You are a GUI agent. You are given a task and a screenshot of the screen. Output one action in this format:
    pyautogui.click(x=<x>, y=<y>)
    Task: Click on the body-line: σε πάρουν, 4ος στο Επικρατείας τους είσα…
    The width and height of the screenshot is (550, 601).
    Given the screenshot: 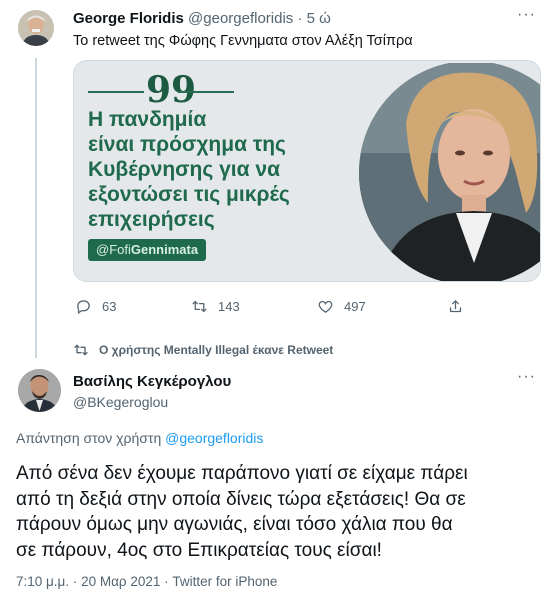 What is the action you would take?
    pyautogui.click(x=199, y=550)
    